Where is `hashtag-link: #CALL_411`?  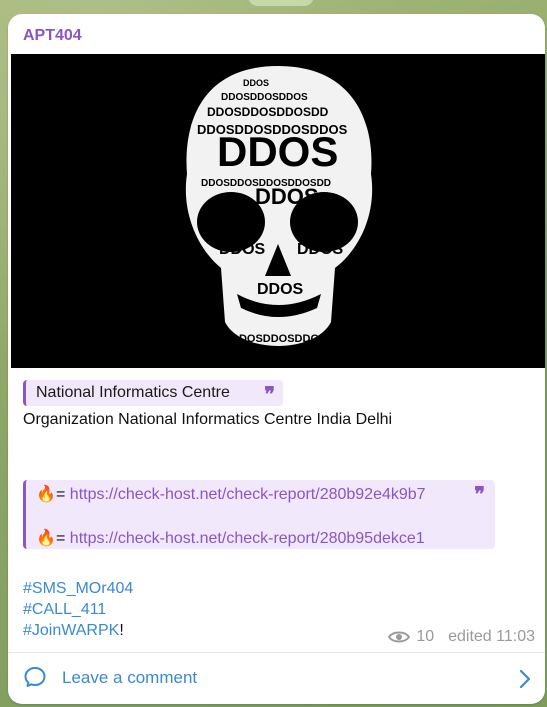
hashtag-link: #CALL_411 is located at coordinates (78, 609).